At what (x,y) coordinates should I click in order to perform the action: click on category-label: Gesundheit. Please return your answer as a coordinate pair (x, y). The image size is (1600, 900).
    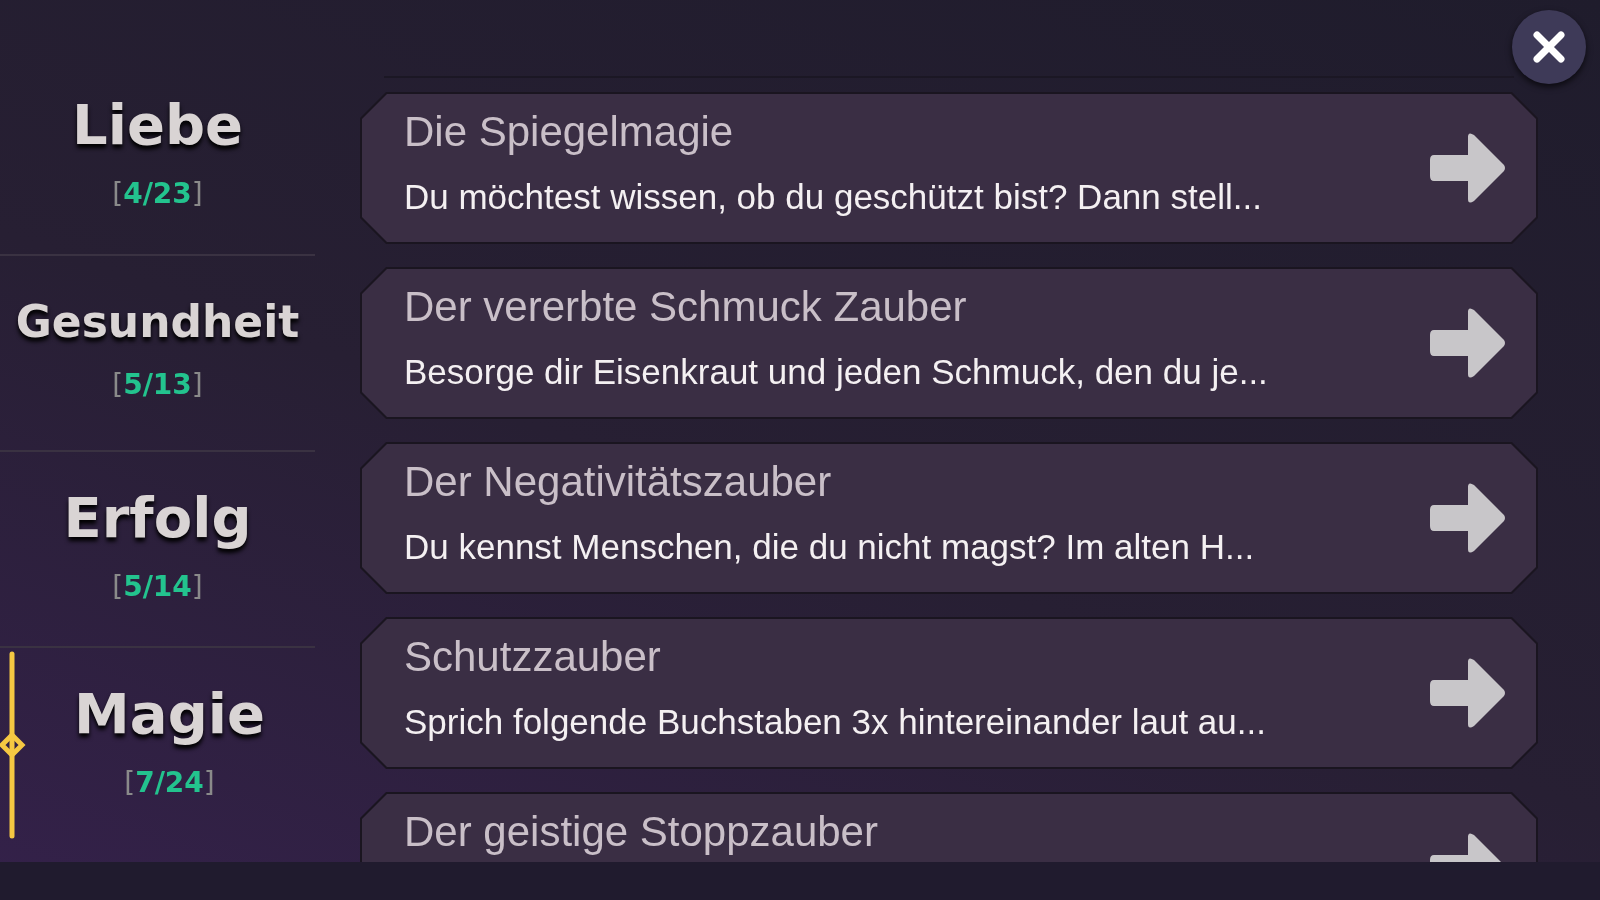
    Looking at the image, I should click on (157, 322).